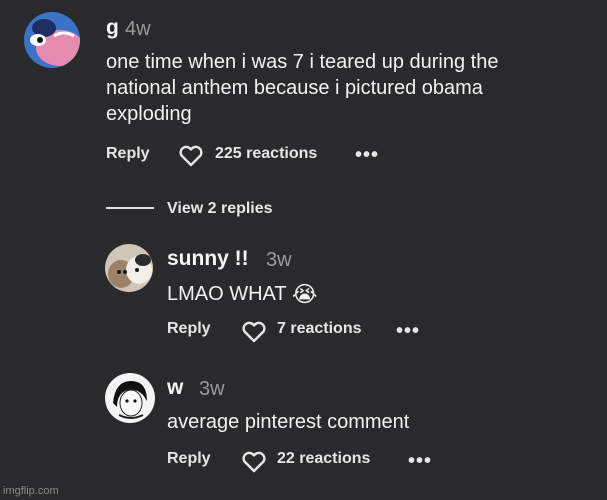 The image size is (607, 500). Describe the element at coordinates (175, 388) in the screenshot. I see `comment-username: w` at that location.